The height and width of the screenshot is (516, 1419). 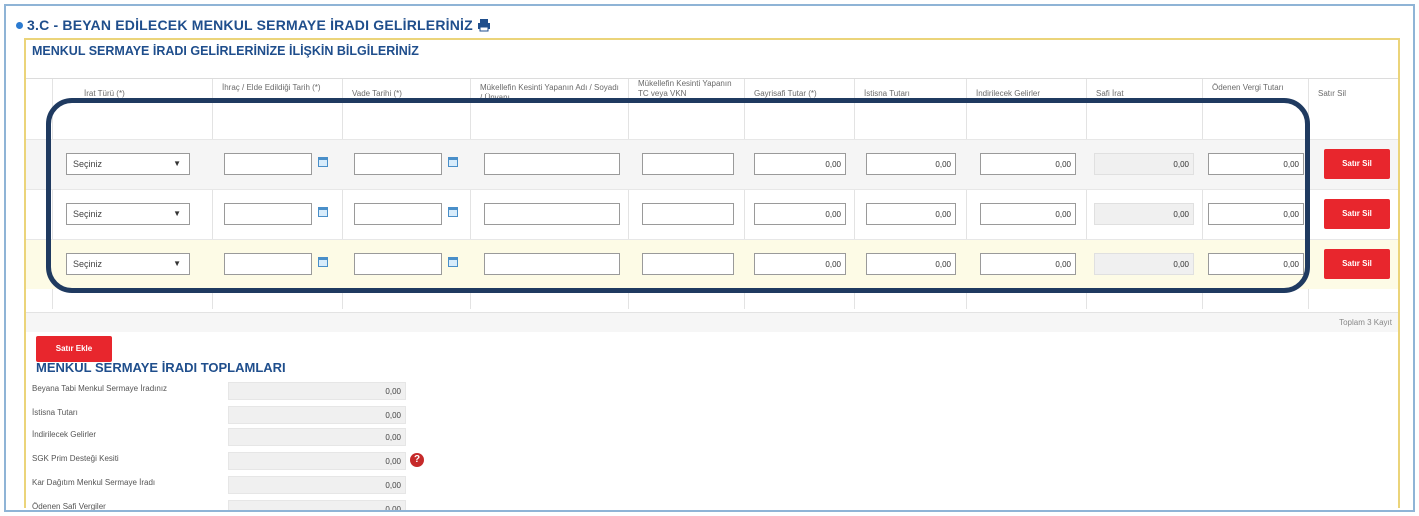 I want to click on col-head-payer-id: Mükellefin Kesinti Yapanın TC veya VKN, so click(x=685, y=88).